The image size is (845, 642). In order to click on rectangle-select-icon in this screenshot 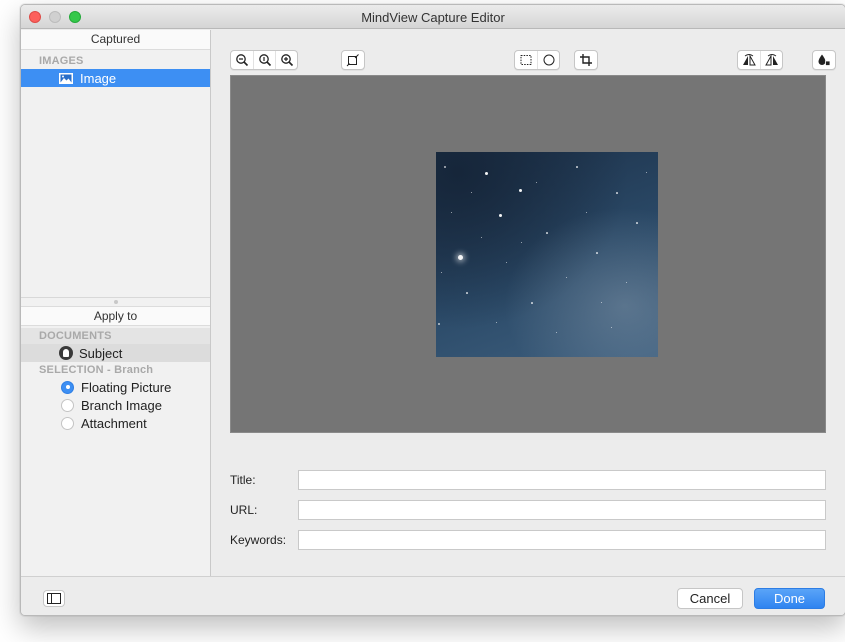, I will do `click(526, 60)`.